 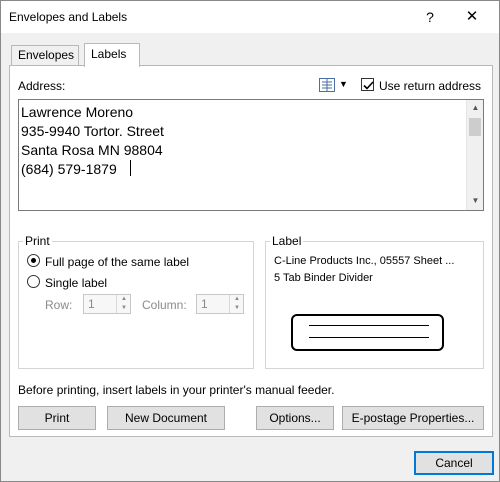 I want to click on scroll-up-icon: ▲, so click(x=475, y=108).